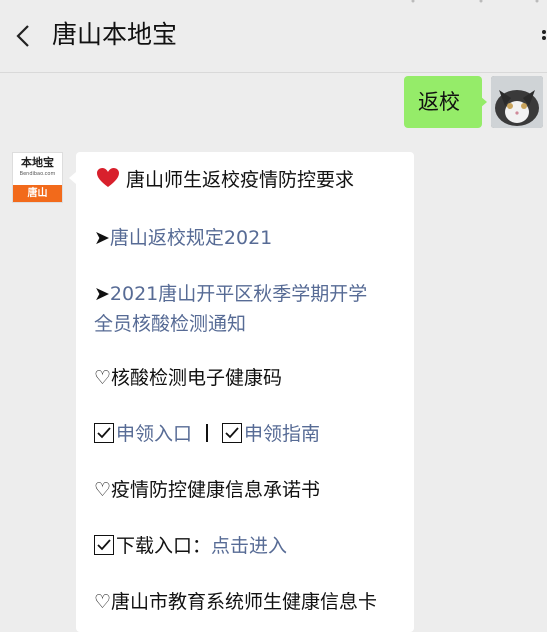  Describe the element at coordinates (439, 102) in the screenshot. I see `outgoing-text: 返校` at that location.